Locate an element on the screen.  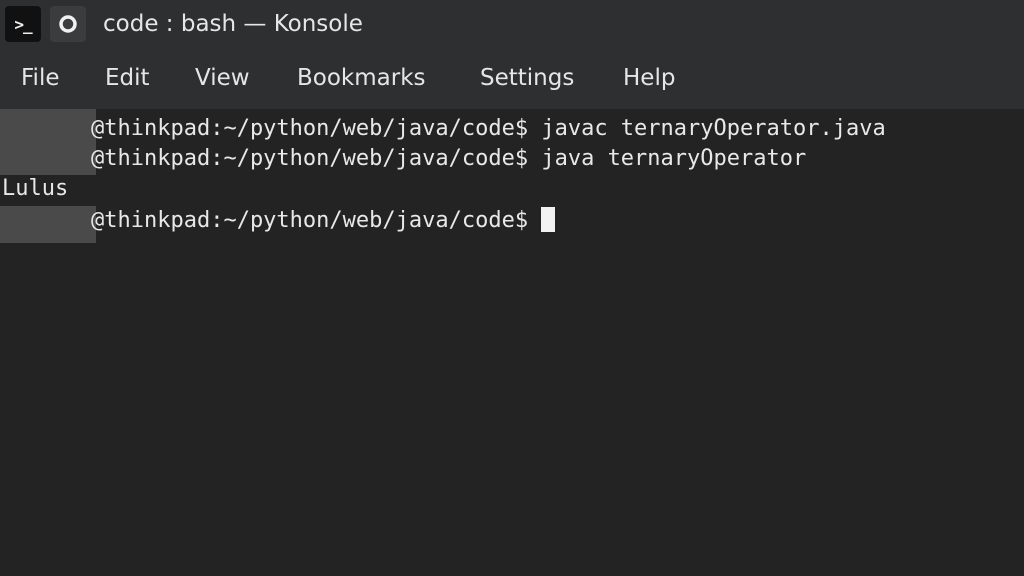
menu-bar: File Edit View Bookmarks Settings Help is located at coordinates (512, 80).